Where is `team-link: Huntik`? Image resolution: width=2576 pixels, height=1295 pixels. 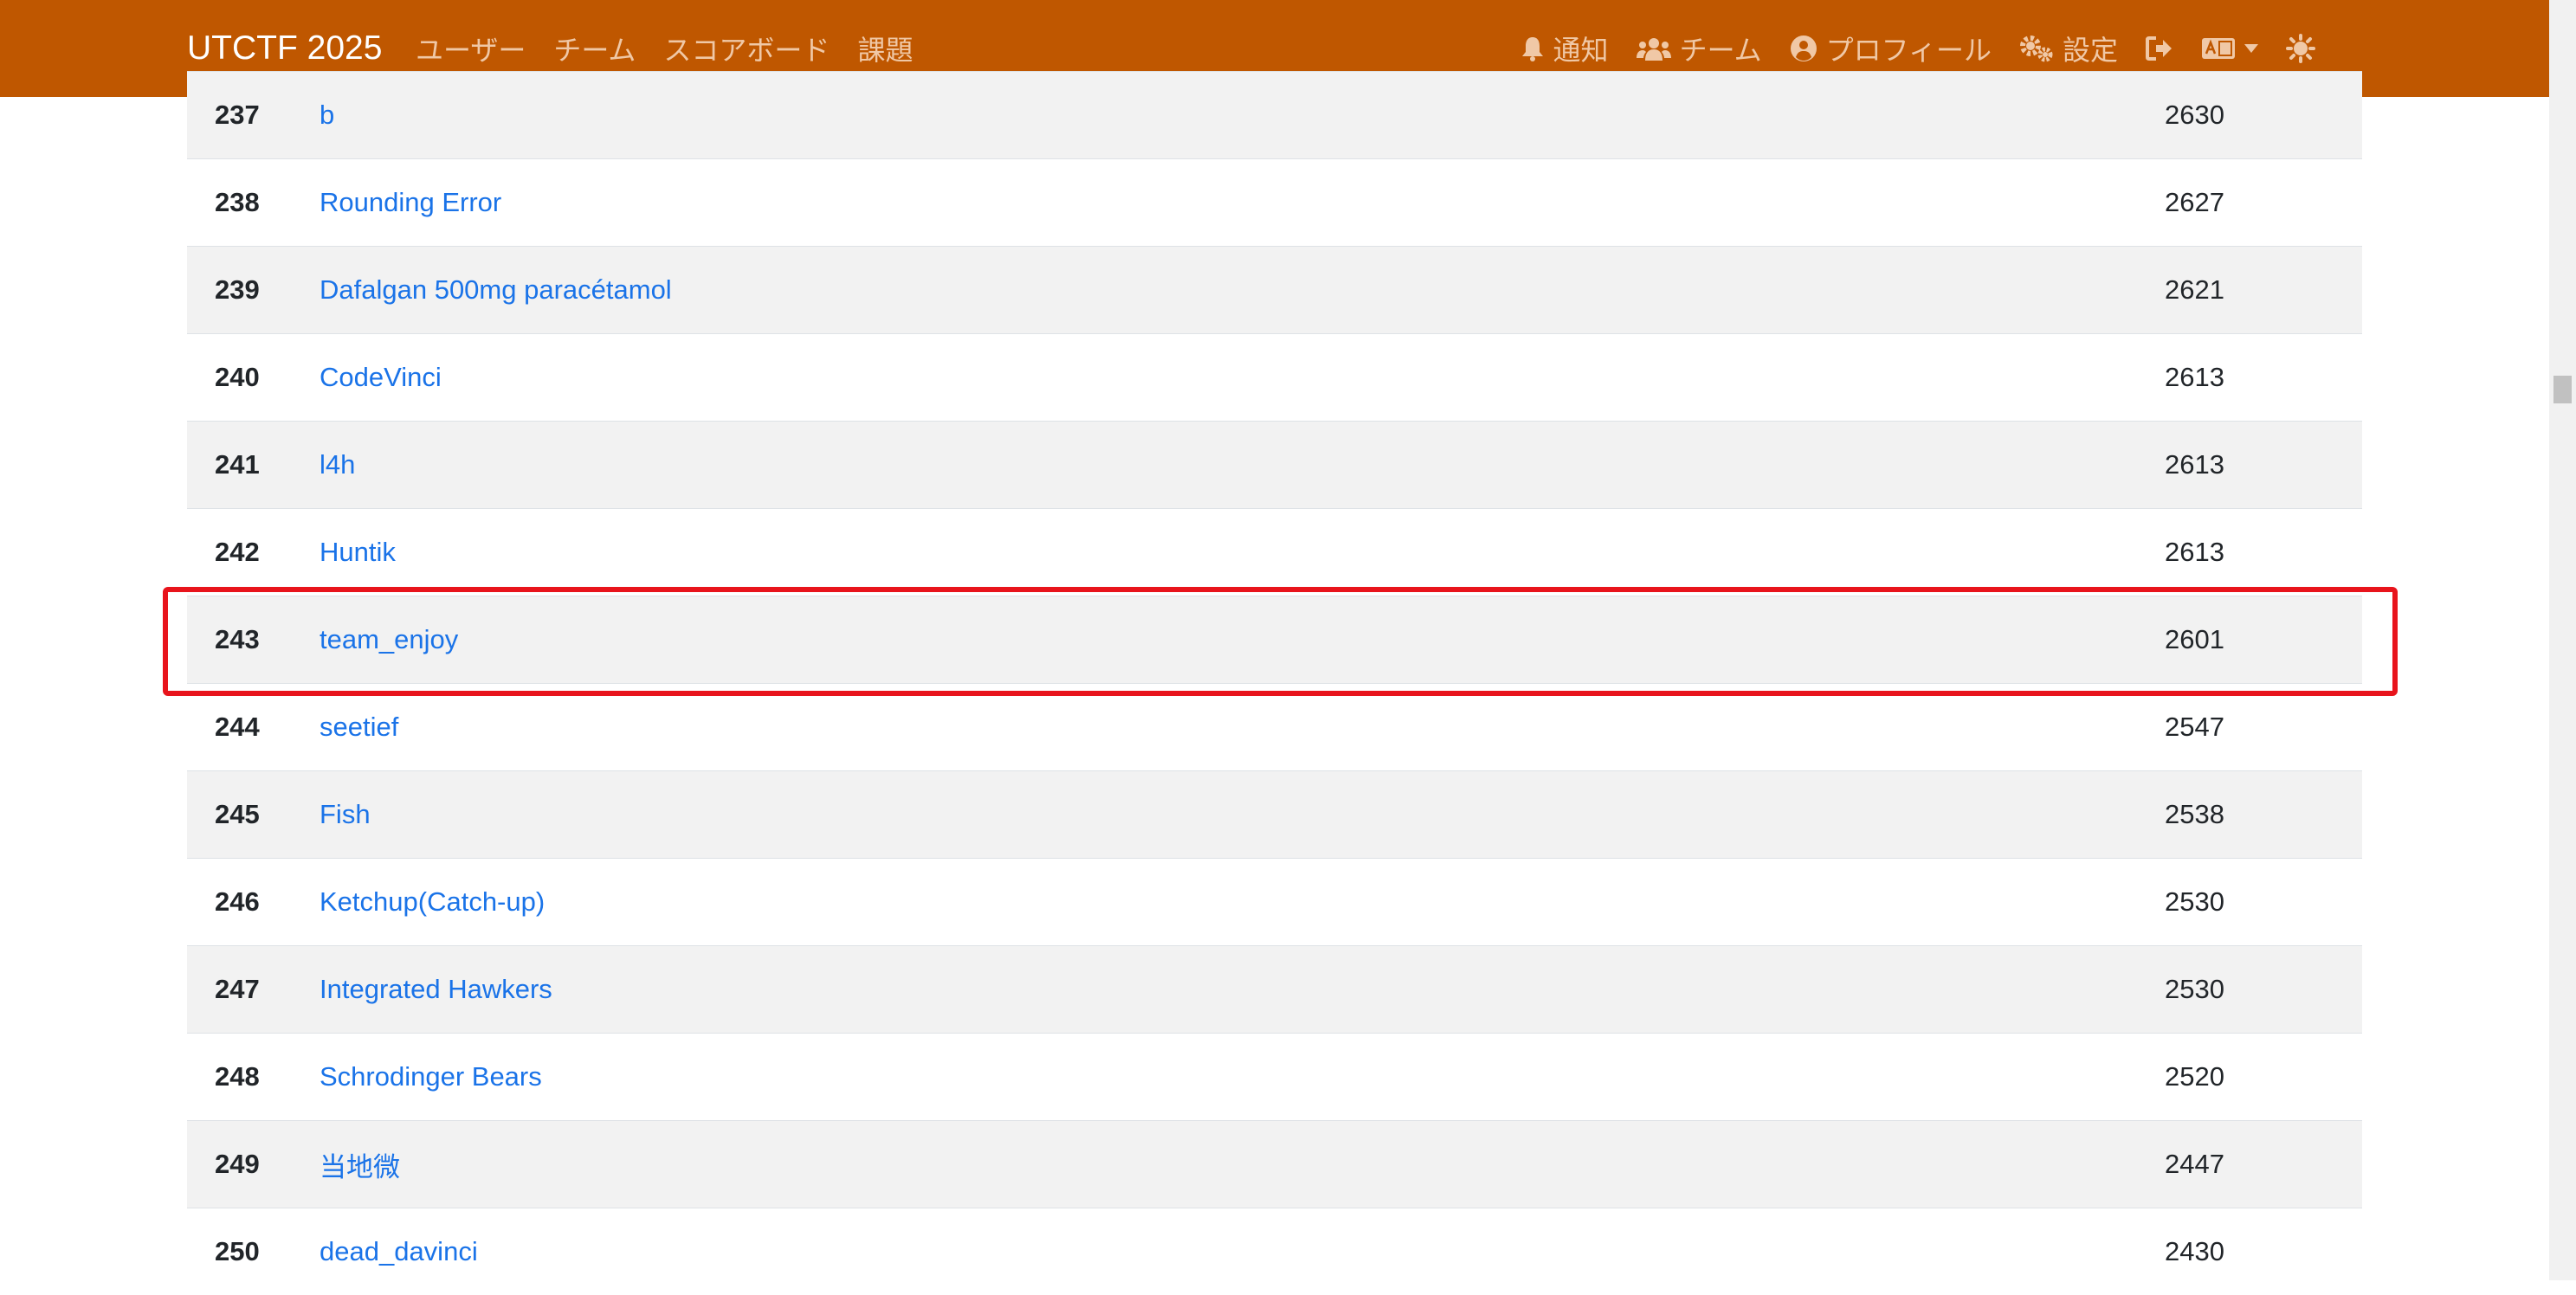
team-link: Huntik is located at coordinates (358, 552).